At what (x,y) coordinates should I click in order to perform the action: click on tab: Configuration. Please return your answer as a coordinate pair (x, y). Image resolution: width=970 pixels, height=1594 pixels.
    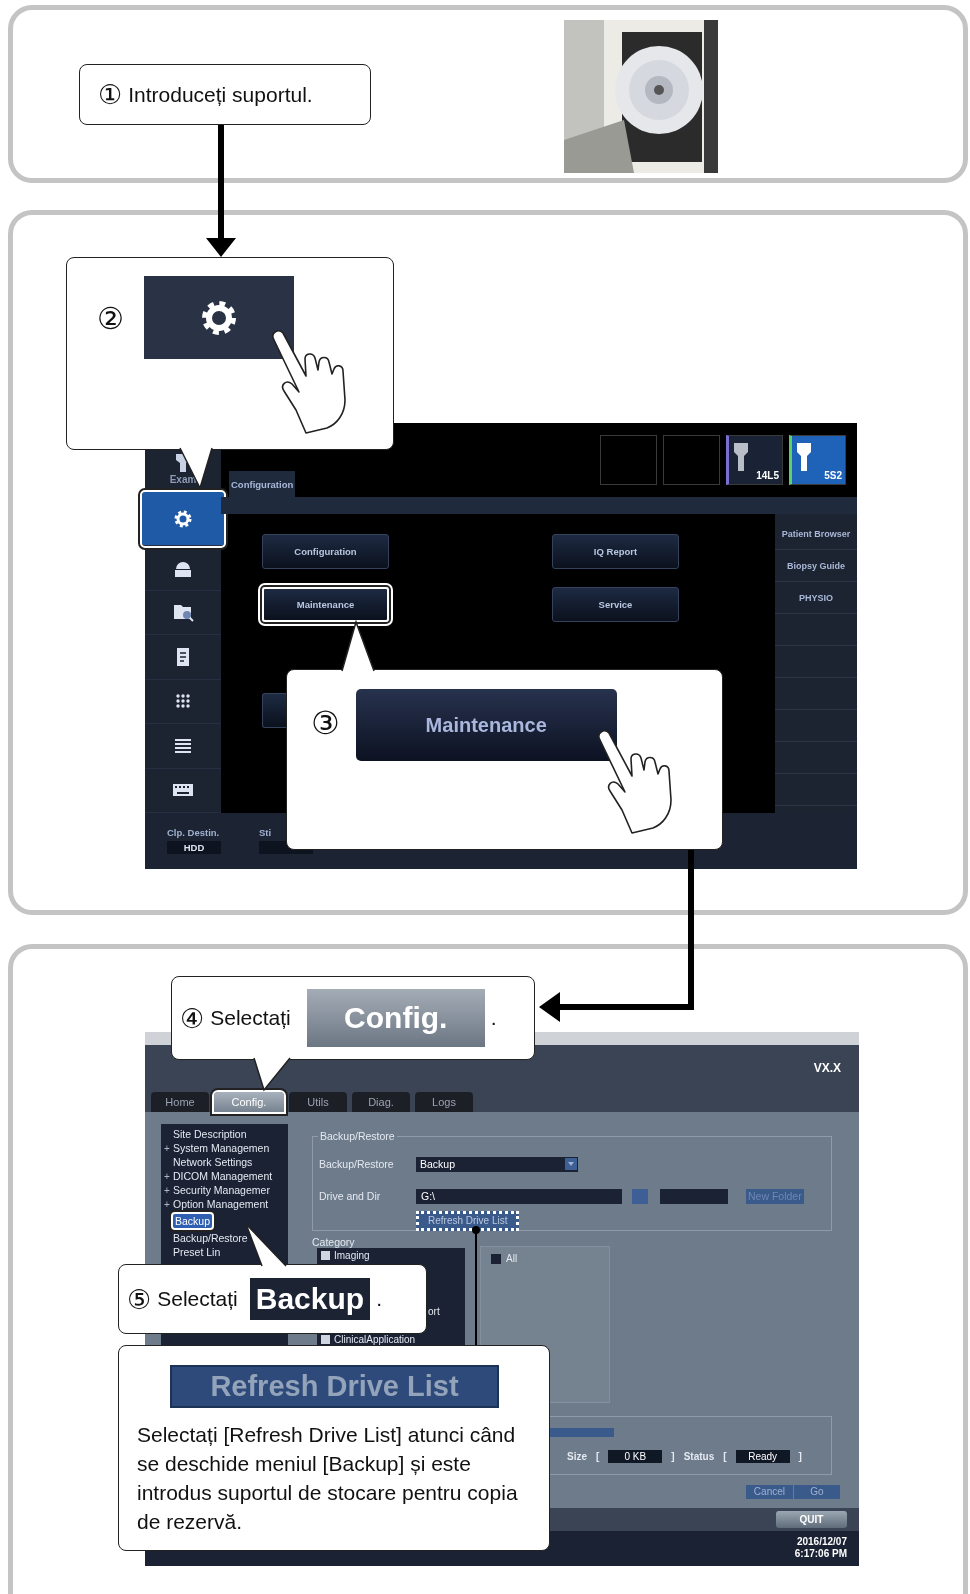
    Looking at the image, I should click on (262, 484).